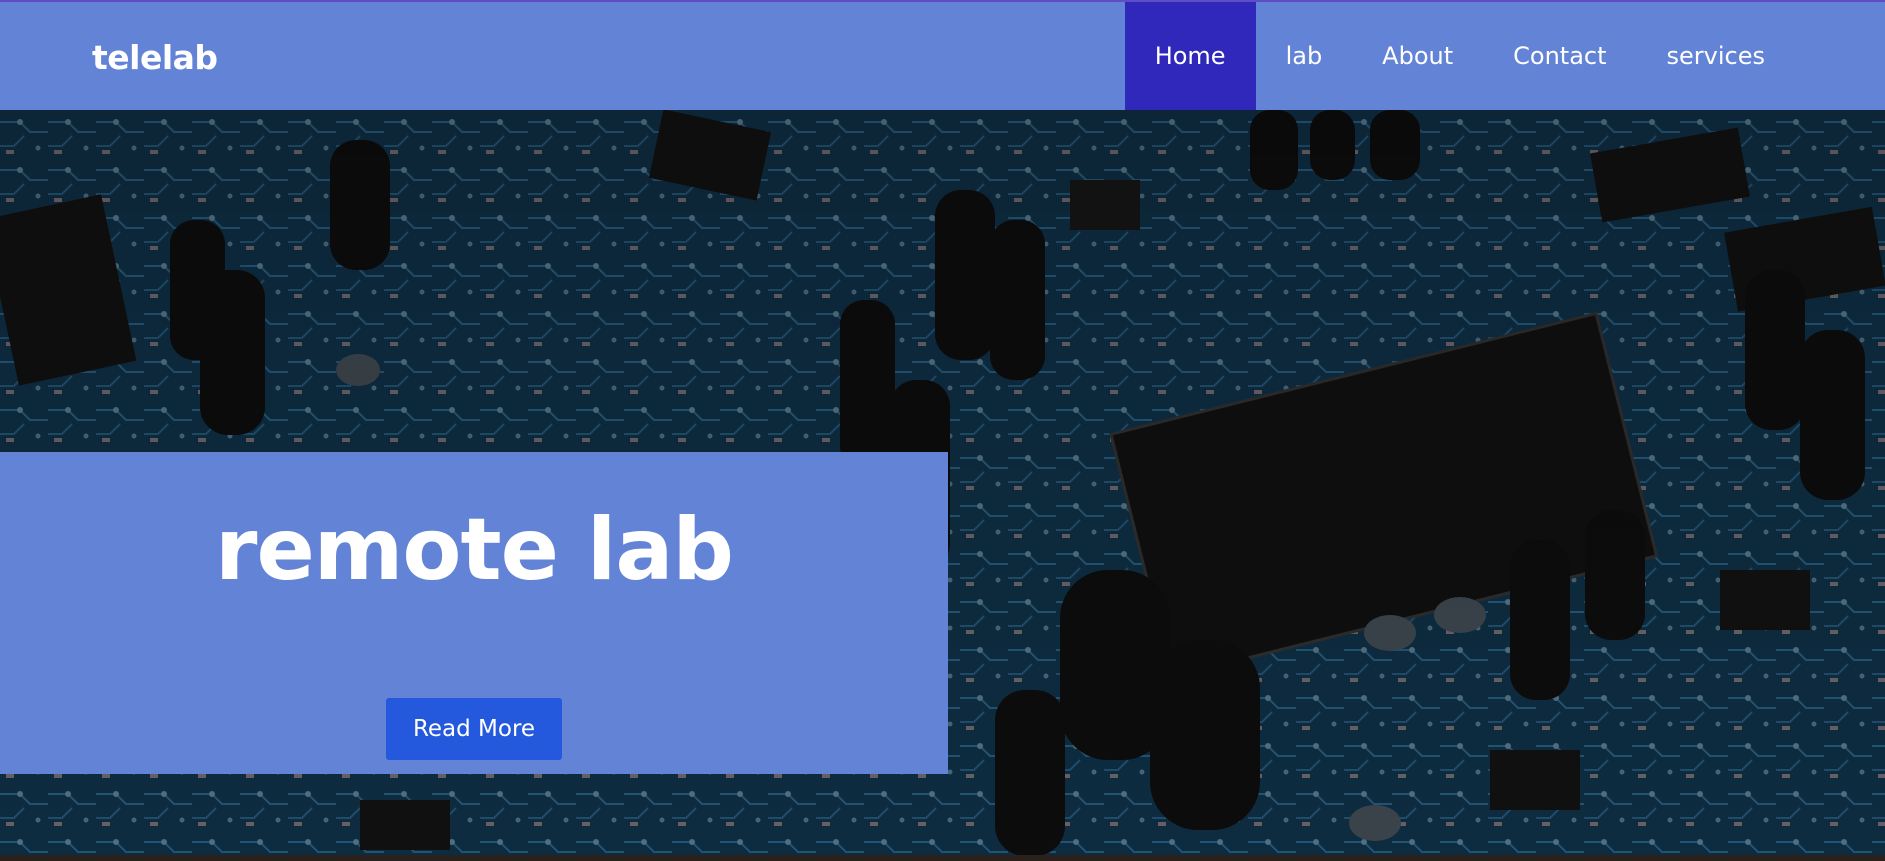  Describe the element at coordinates (1190, 56) in the screenshot. I see `nav-item-home: Home` at that location.